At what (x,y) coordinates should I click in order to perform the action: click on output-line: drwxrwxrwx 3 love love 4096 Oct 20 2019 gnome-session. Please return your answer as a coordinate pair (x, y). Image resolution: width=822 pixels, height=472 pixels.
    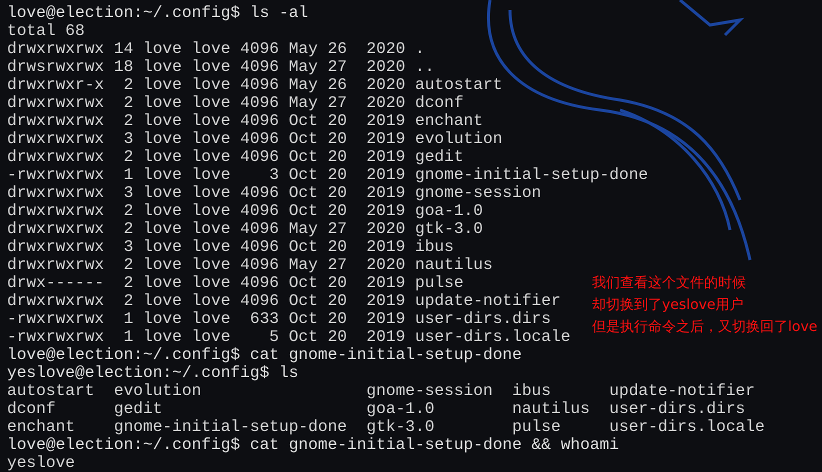
    Looking at the image, I should click on (274, 193).